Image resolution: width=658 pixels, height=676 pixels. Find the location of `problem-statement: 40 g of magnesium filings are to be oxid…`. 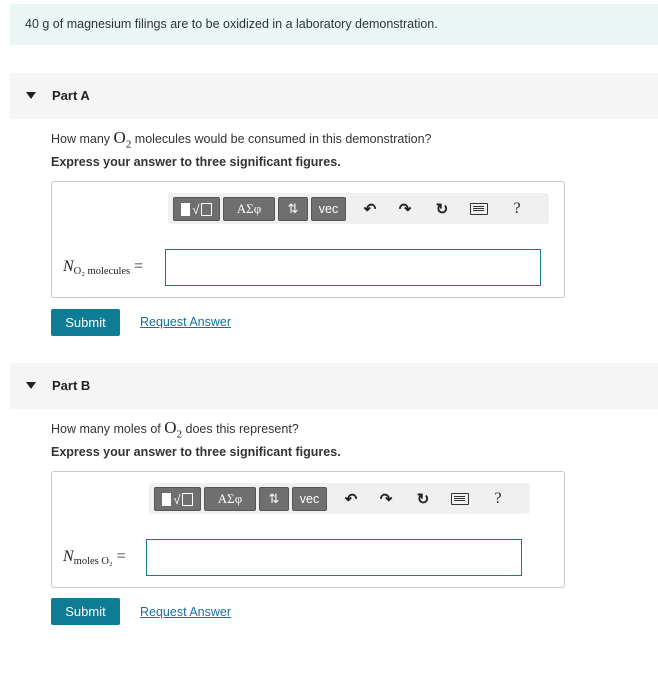

problem-statement: 40 g of magnesium filings are to be oxid… is located at coordinates (334, 24).